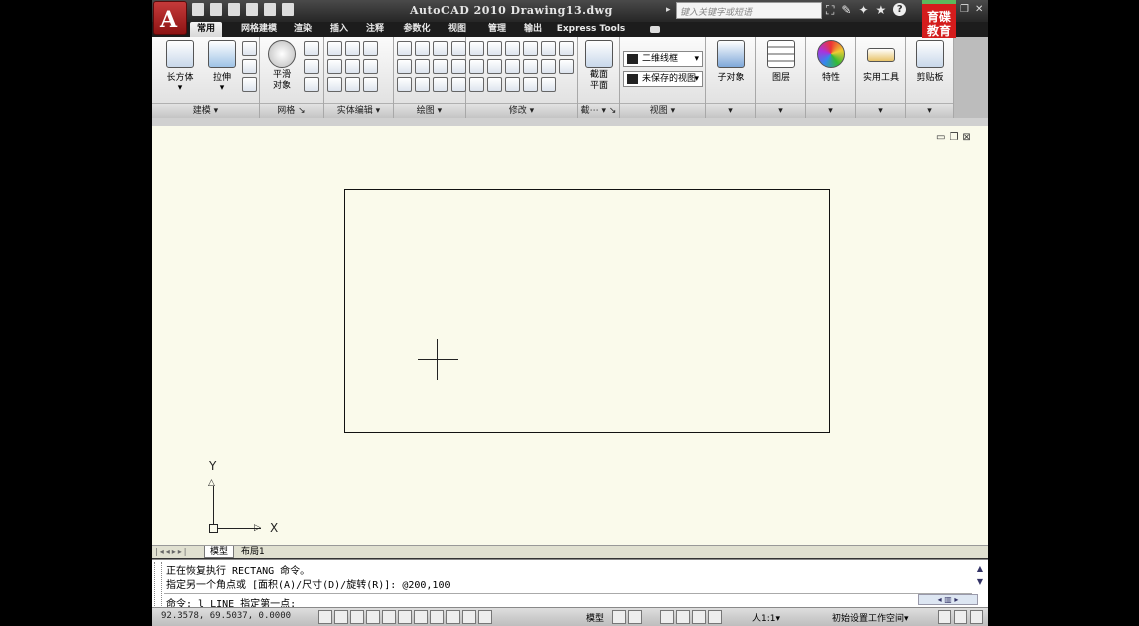  Describe the element at coordinates (302, 111) in the screenshot. I see `panel-mesh-launcher-icon: ↘` at that location.